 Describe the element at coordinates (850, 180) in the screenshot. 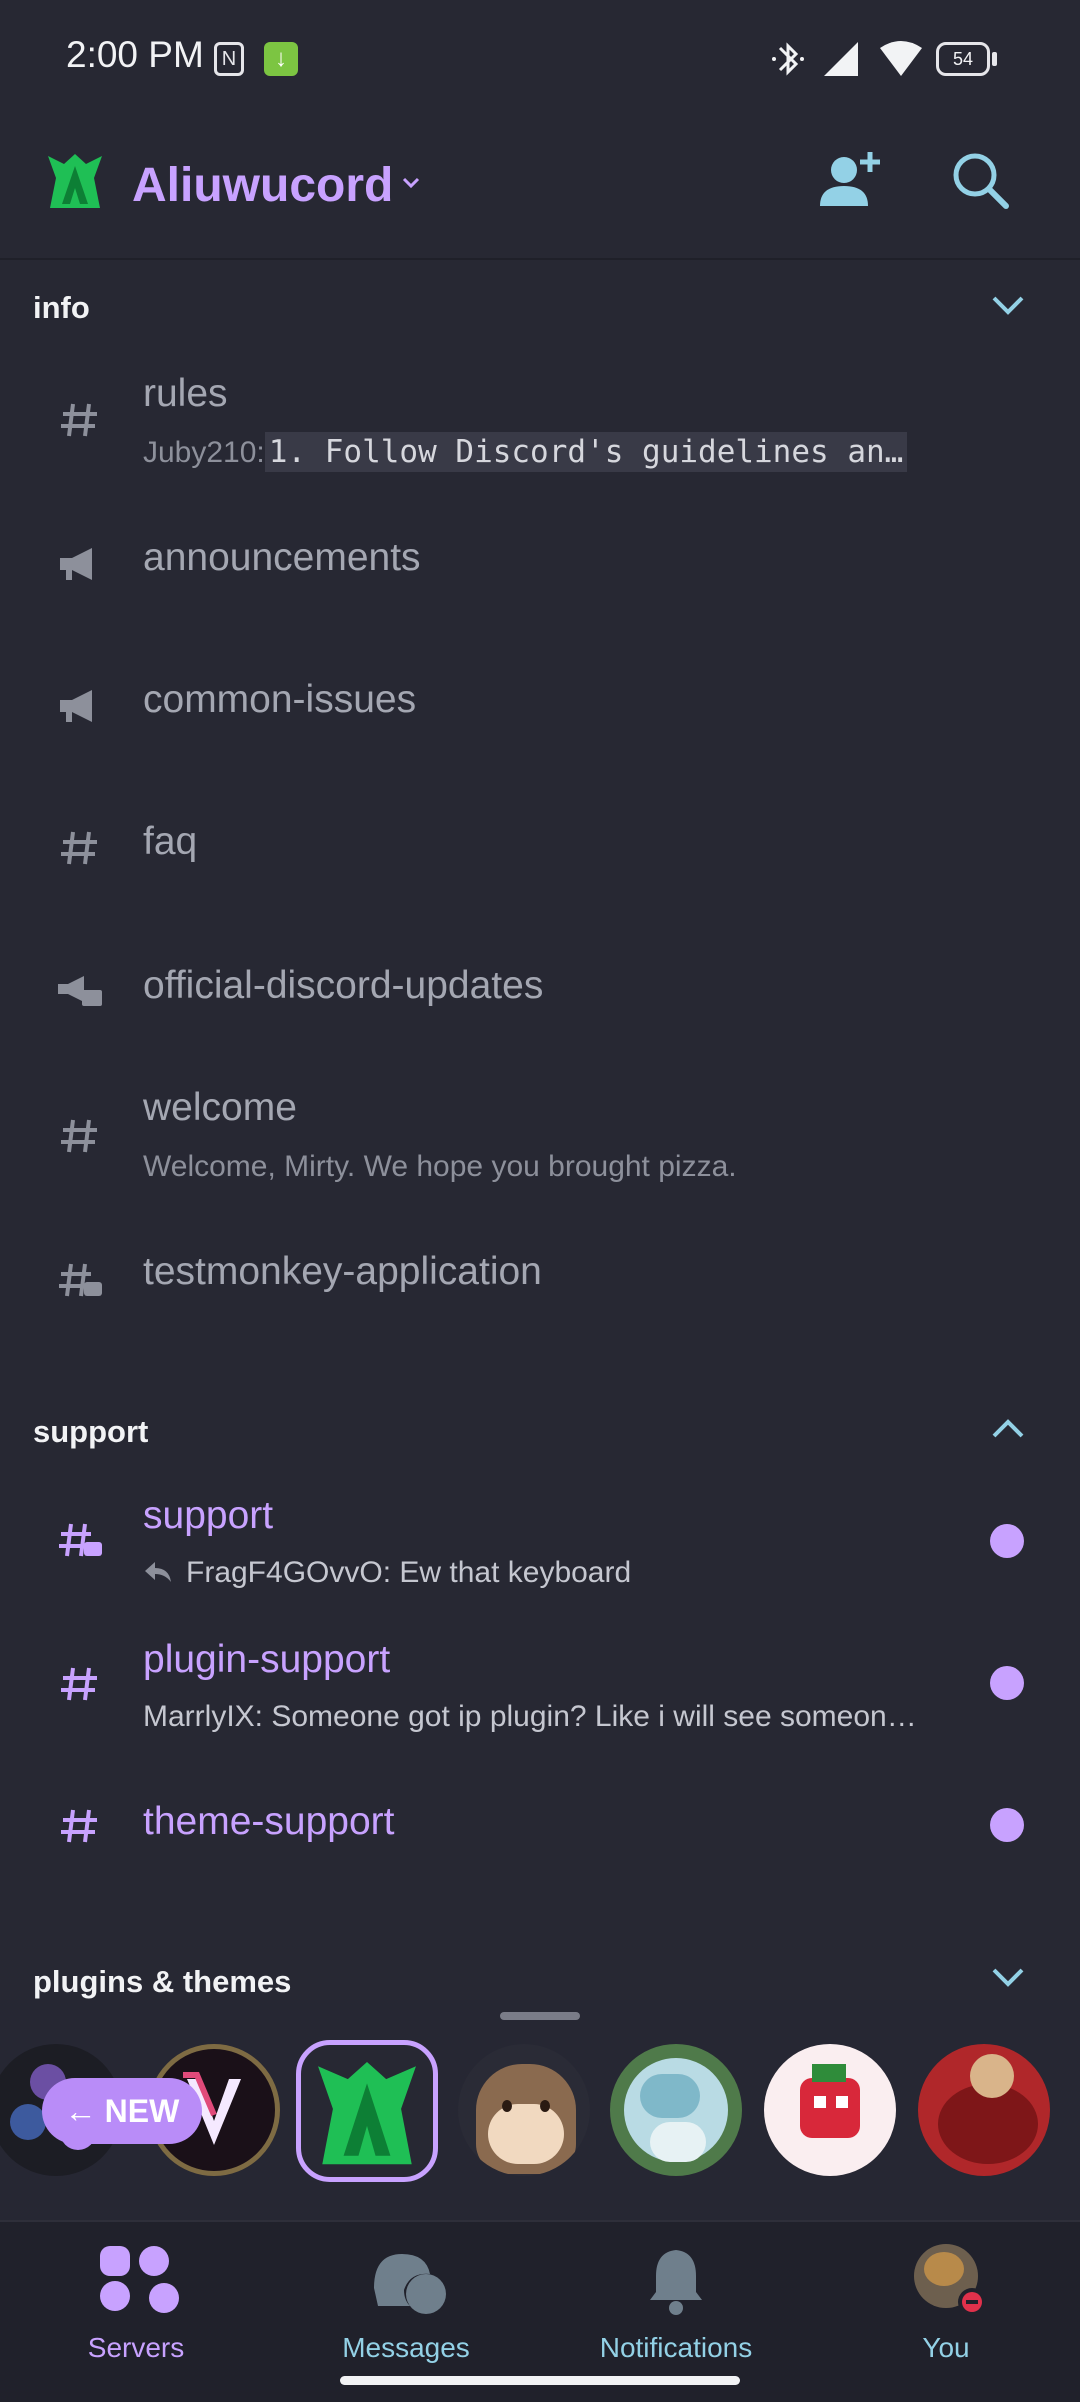

I see `add-user-icon` at that location.